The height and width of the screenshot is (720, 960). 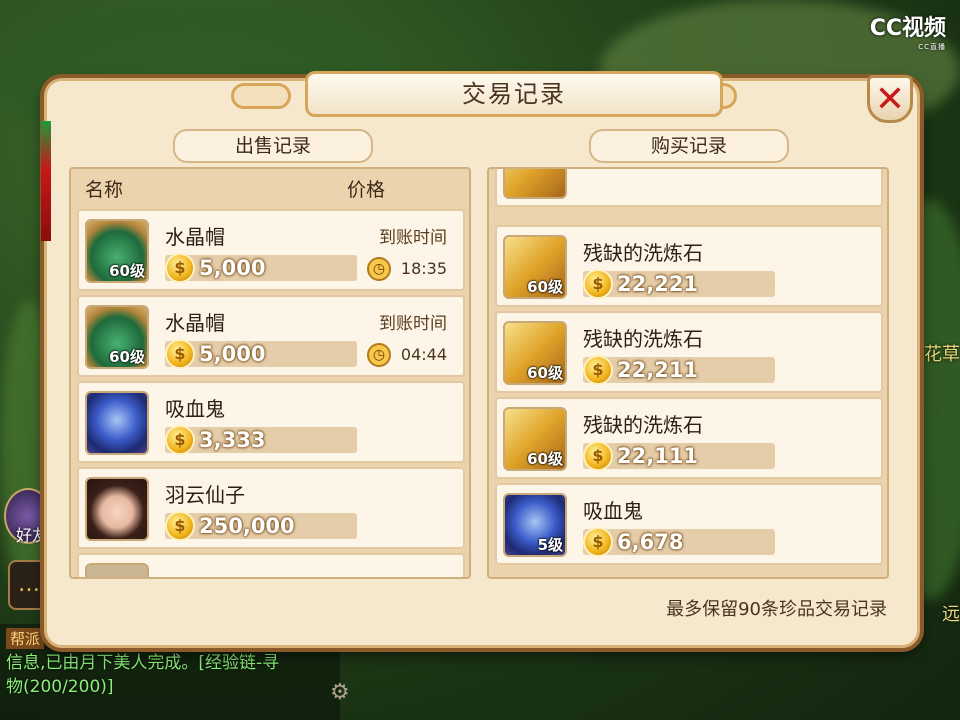 I want to click on close-button: ✕, so click(x=890, y=99).